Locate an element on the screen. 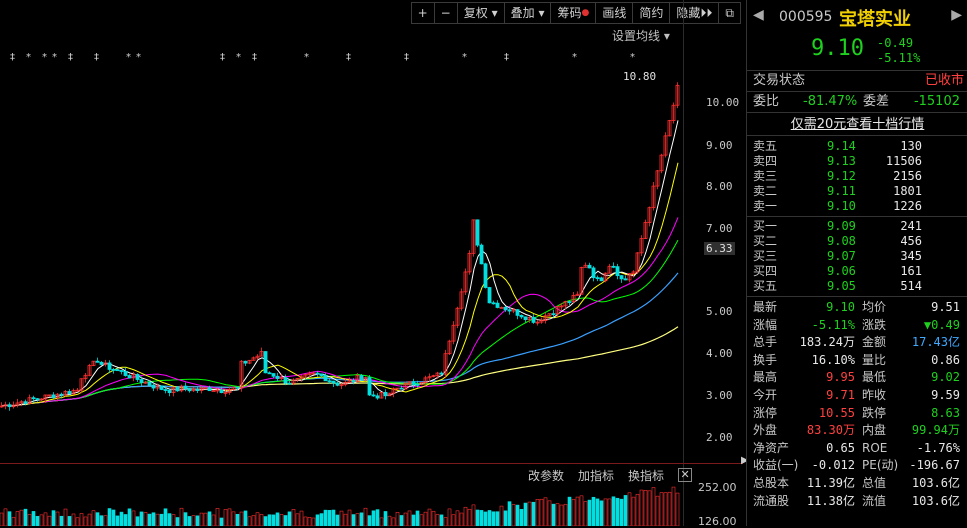 The height and width of the screenshot is (528, 967). stat-value: -5.11% is located at coordinates (833, 324).